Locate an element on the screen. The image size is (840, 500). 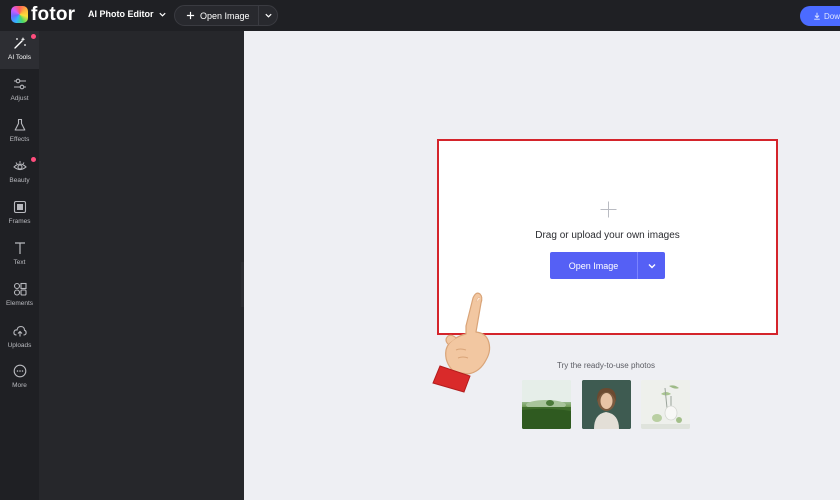
open-image-top-dropdown is located at coordinates (268, 15).